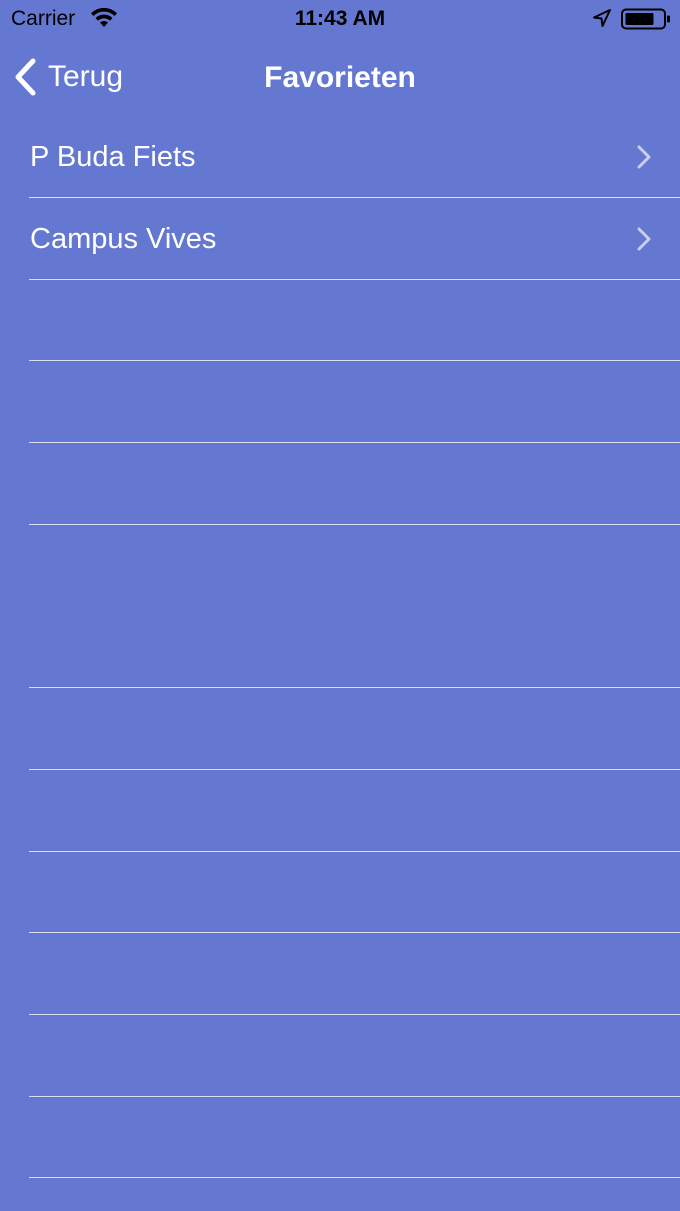 This screenshot has width=680, height=1211. What do you see at coordinates (354, 1177) in the screenshot?
I see `row-separator` at bounding box center [354, 1177].